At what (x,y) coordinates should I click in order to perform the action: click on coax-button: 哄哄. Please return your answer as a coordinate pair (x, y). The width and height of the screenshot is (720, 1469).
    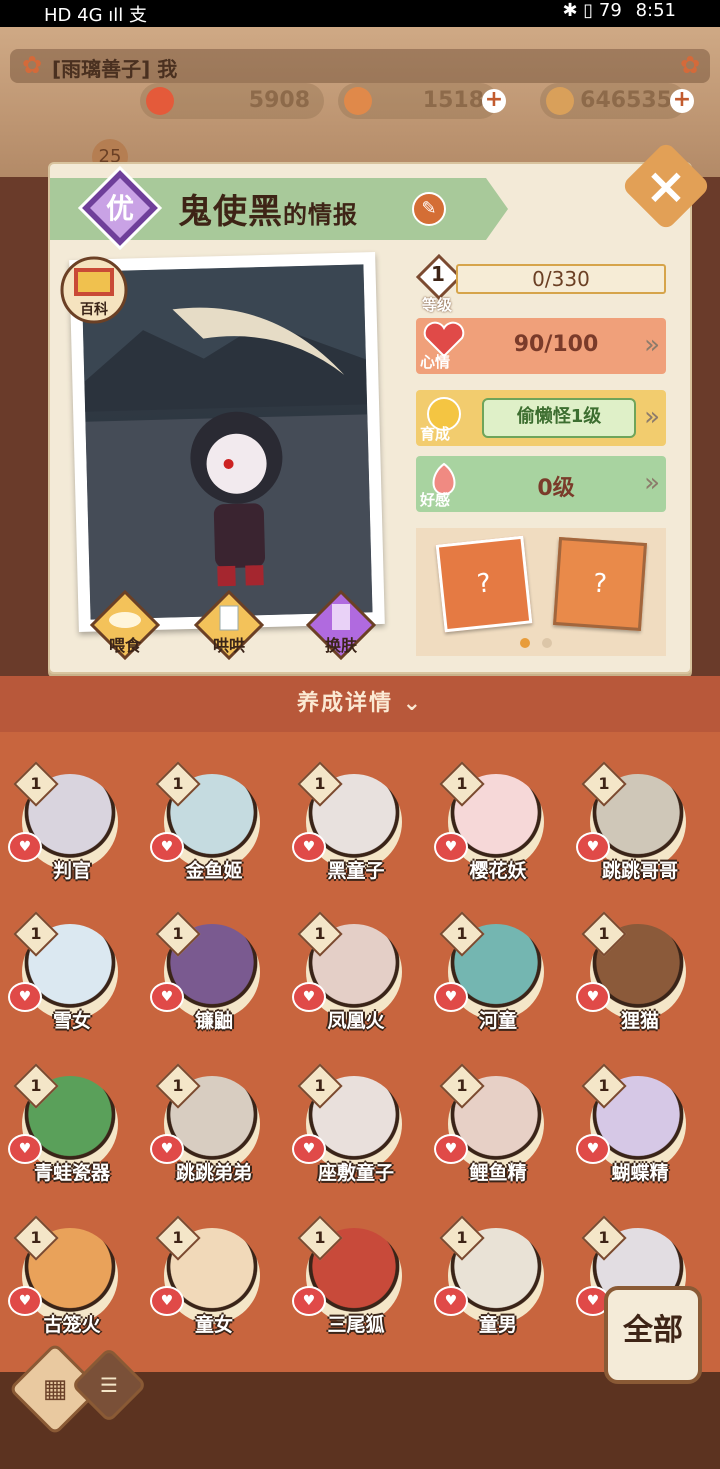
    Looking at the image, I should click on (229, 625).